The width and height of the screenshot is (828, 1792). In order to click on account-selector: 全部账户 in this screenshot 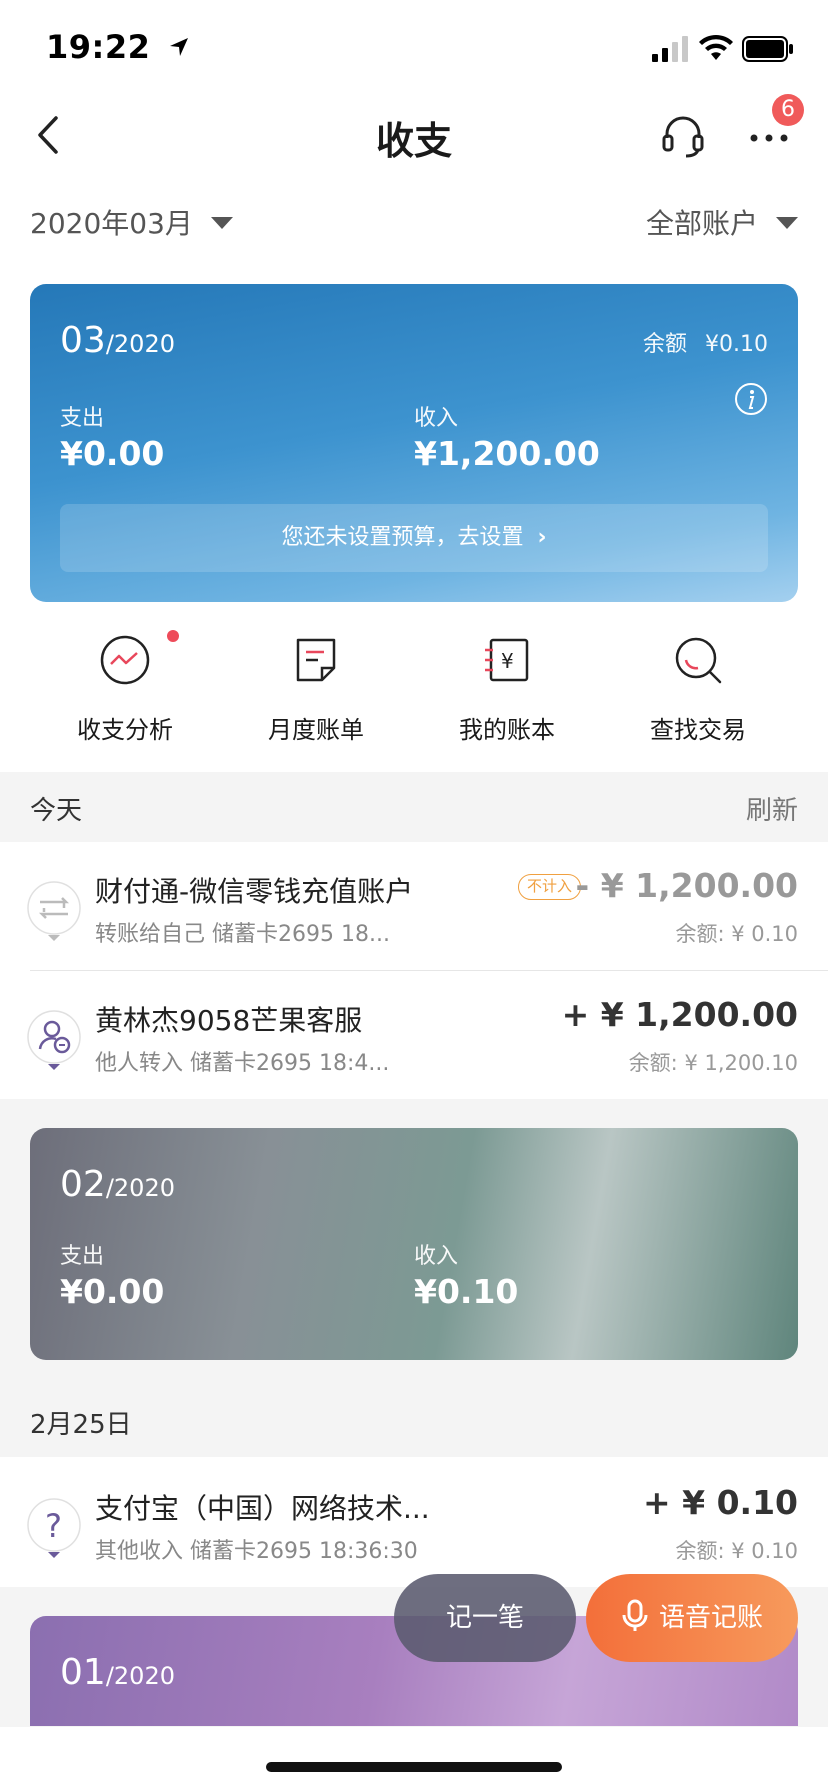, I will do `click(722, 222)`.